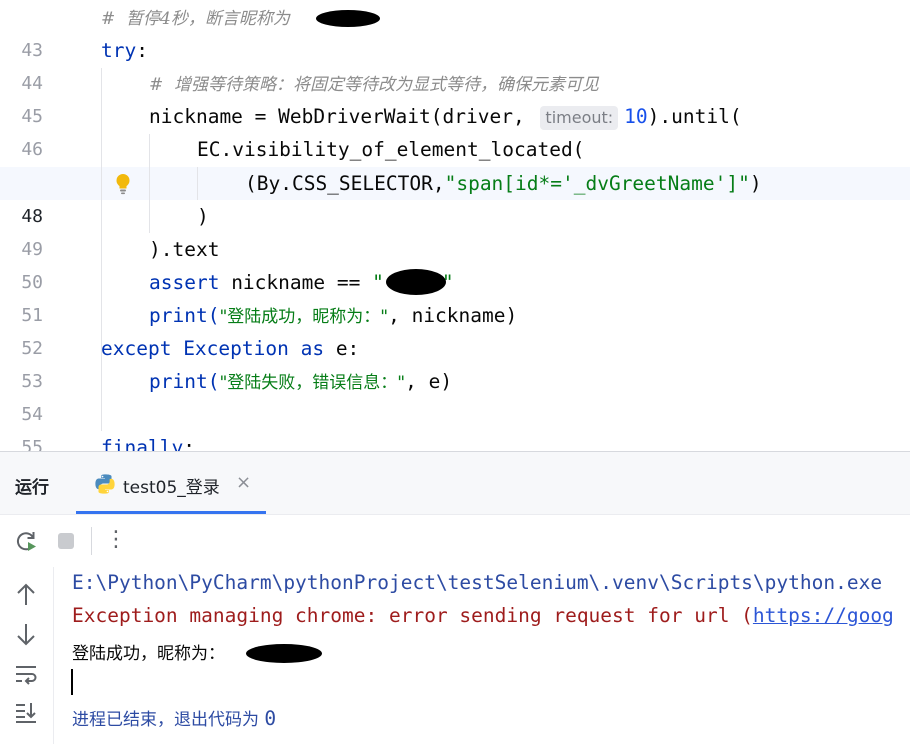 This screenshot has height=744, width=910. What do you see at coordinates (455, 64) in the screenshot?
I see `code-line-44: 44 try:` at bounding box center [455, 64].